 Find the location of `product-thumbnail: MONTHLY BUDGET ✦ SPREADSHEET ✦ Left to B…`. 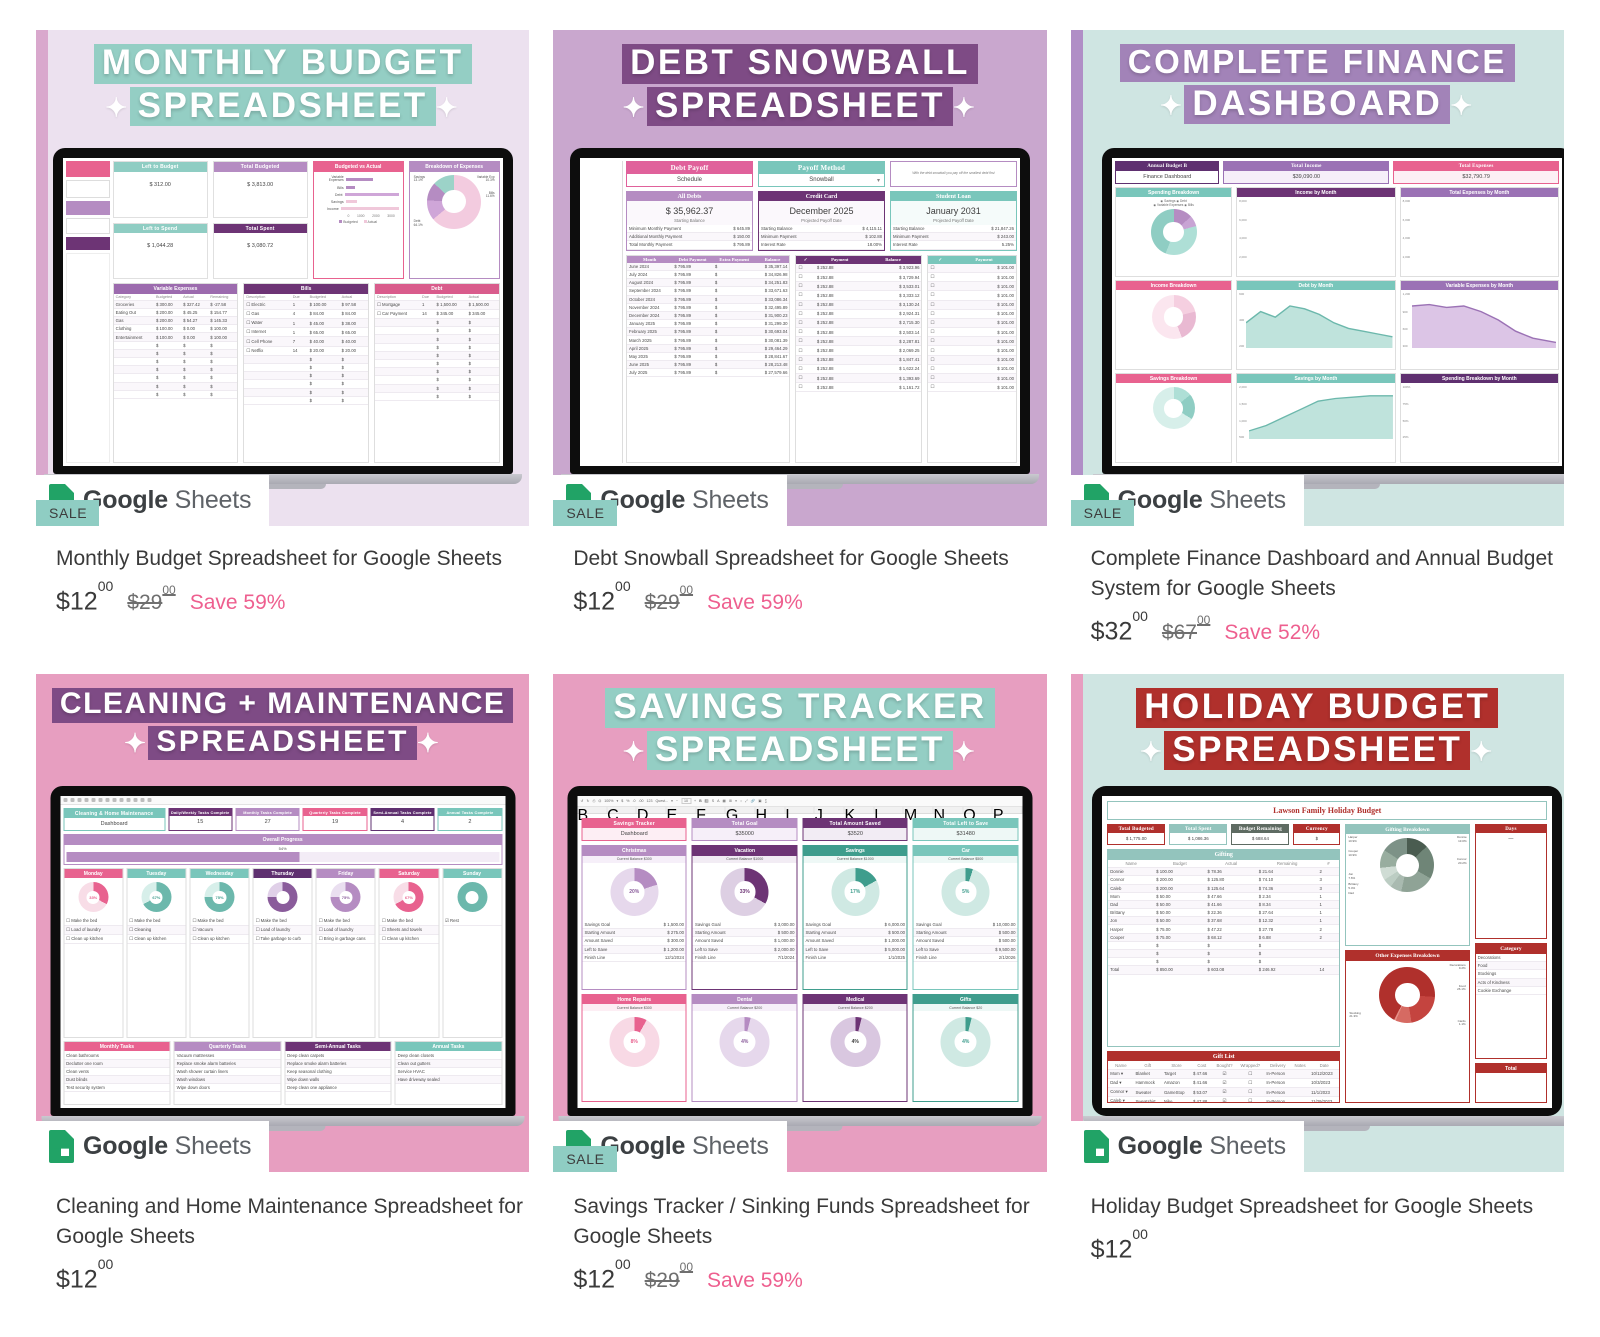

product-thumbnail: MONTHLY BUDGET ✦ SPREADSHEET ✦ Left to B… is located at coordinates (283, 278).